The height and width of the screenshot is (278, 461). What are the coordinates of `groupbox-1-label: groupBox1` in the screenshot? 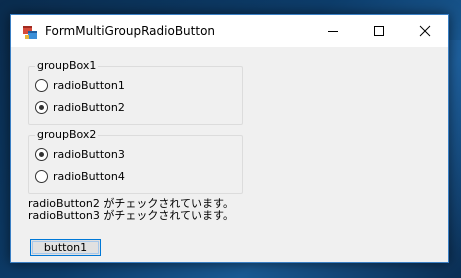 It's located at (67, 65).